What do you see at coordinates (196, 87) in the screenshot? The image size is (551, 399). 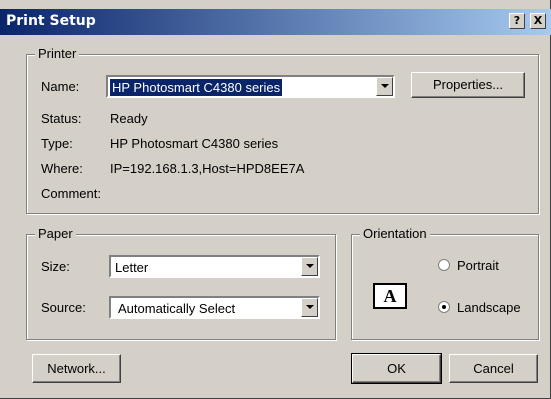 I see `printer-name-value: HP Photosmart C4380 series` at bounding box center [196, 87].